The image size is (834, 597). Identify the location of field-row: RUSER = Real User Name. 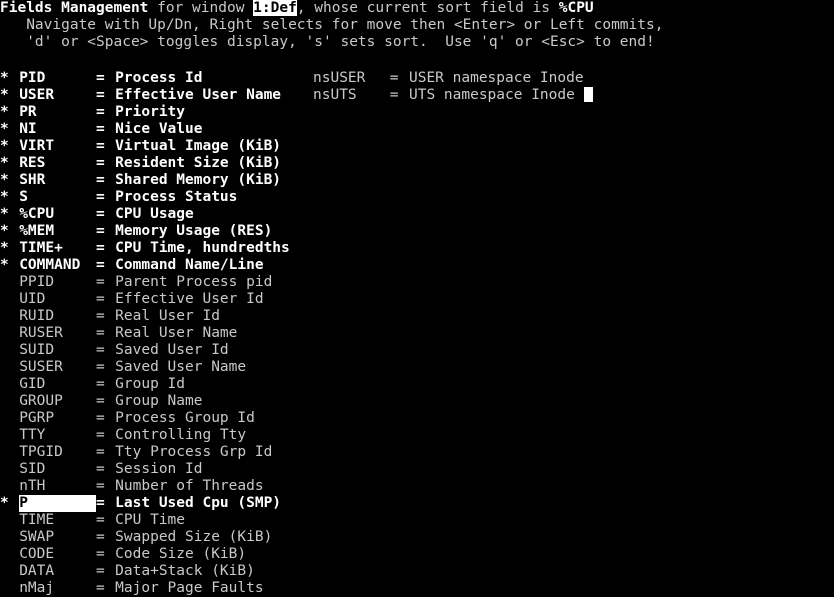
(417, 333).